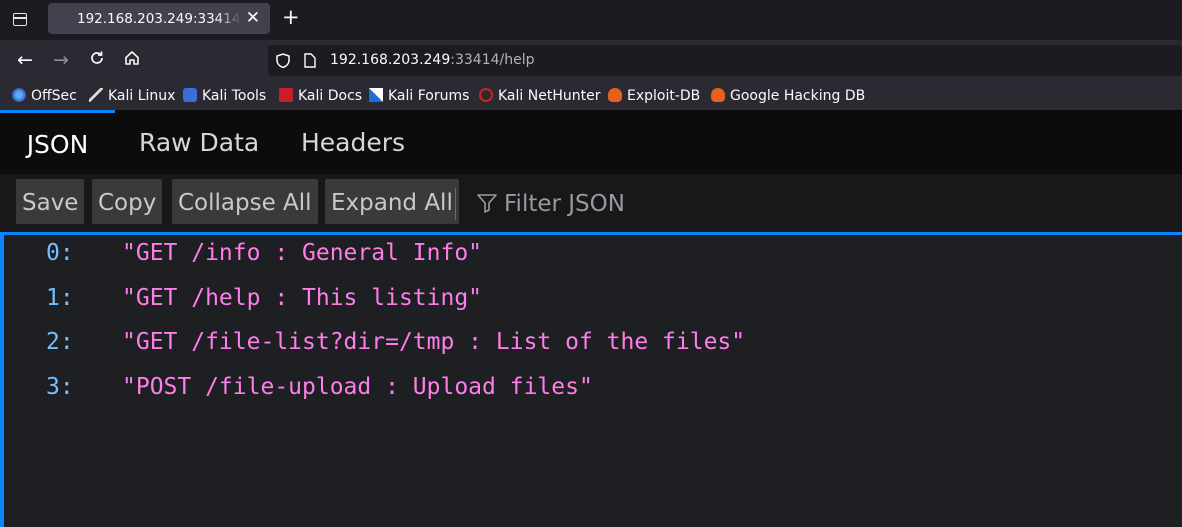 The width and height of the screenshot is (1182, 527). I want to click on tab-headers: Headers, so click(353, 142).